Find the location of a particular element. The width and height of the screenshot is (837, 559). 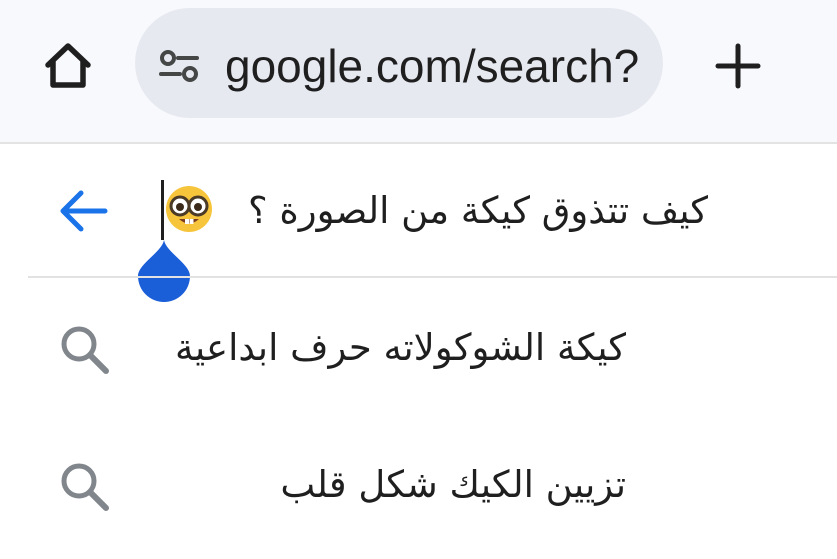

suggestion-text: كيكة الشوكولاته حرف ابداعية is located at coordinates (400, 347).